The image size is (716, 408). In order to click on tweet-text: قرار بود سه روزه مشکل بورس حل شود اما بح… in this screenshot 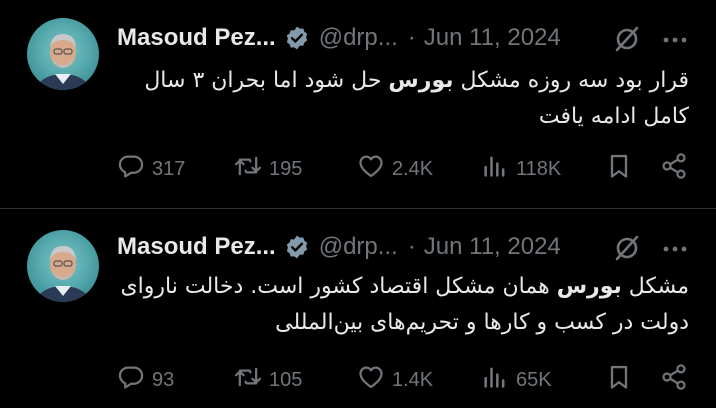, I will do `click(403, 99)`.